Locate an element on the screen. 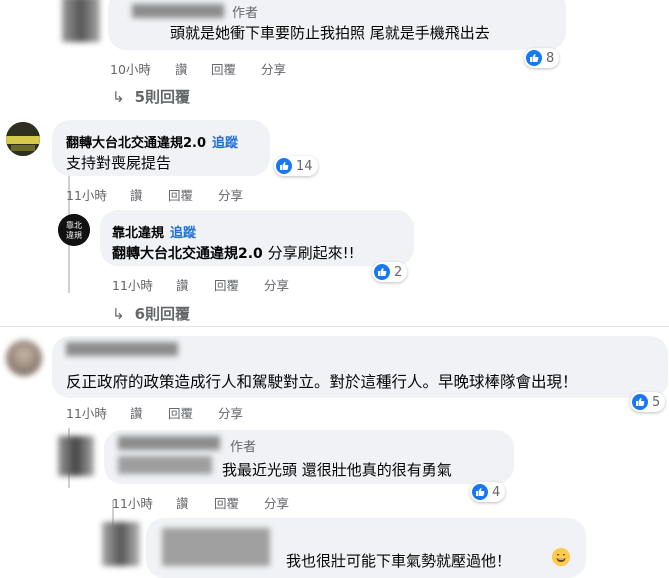 The height and width of the screenshot is (578, 669). view-replies-link: ↳ 6則回覆 is located at coordinates (151, 313).